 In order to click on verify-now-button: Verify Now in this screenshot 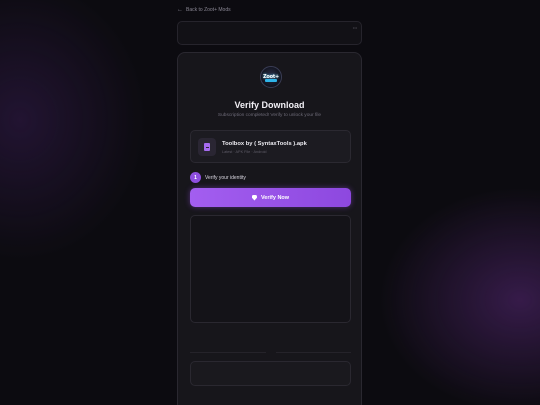, I will do `click(270, 197)`.